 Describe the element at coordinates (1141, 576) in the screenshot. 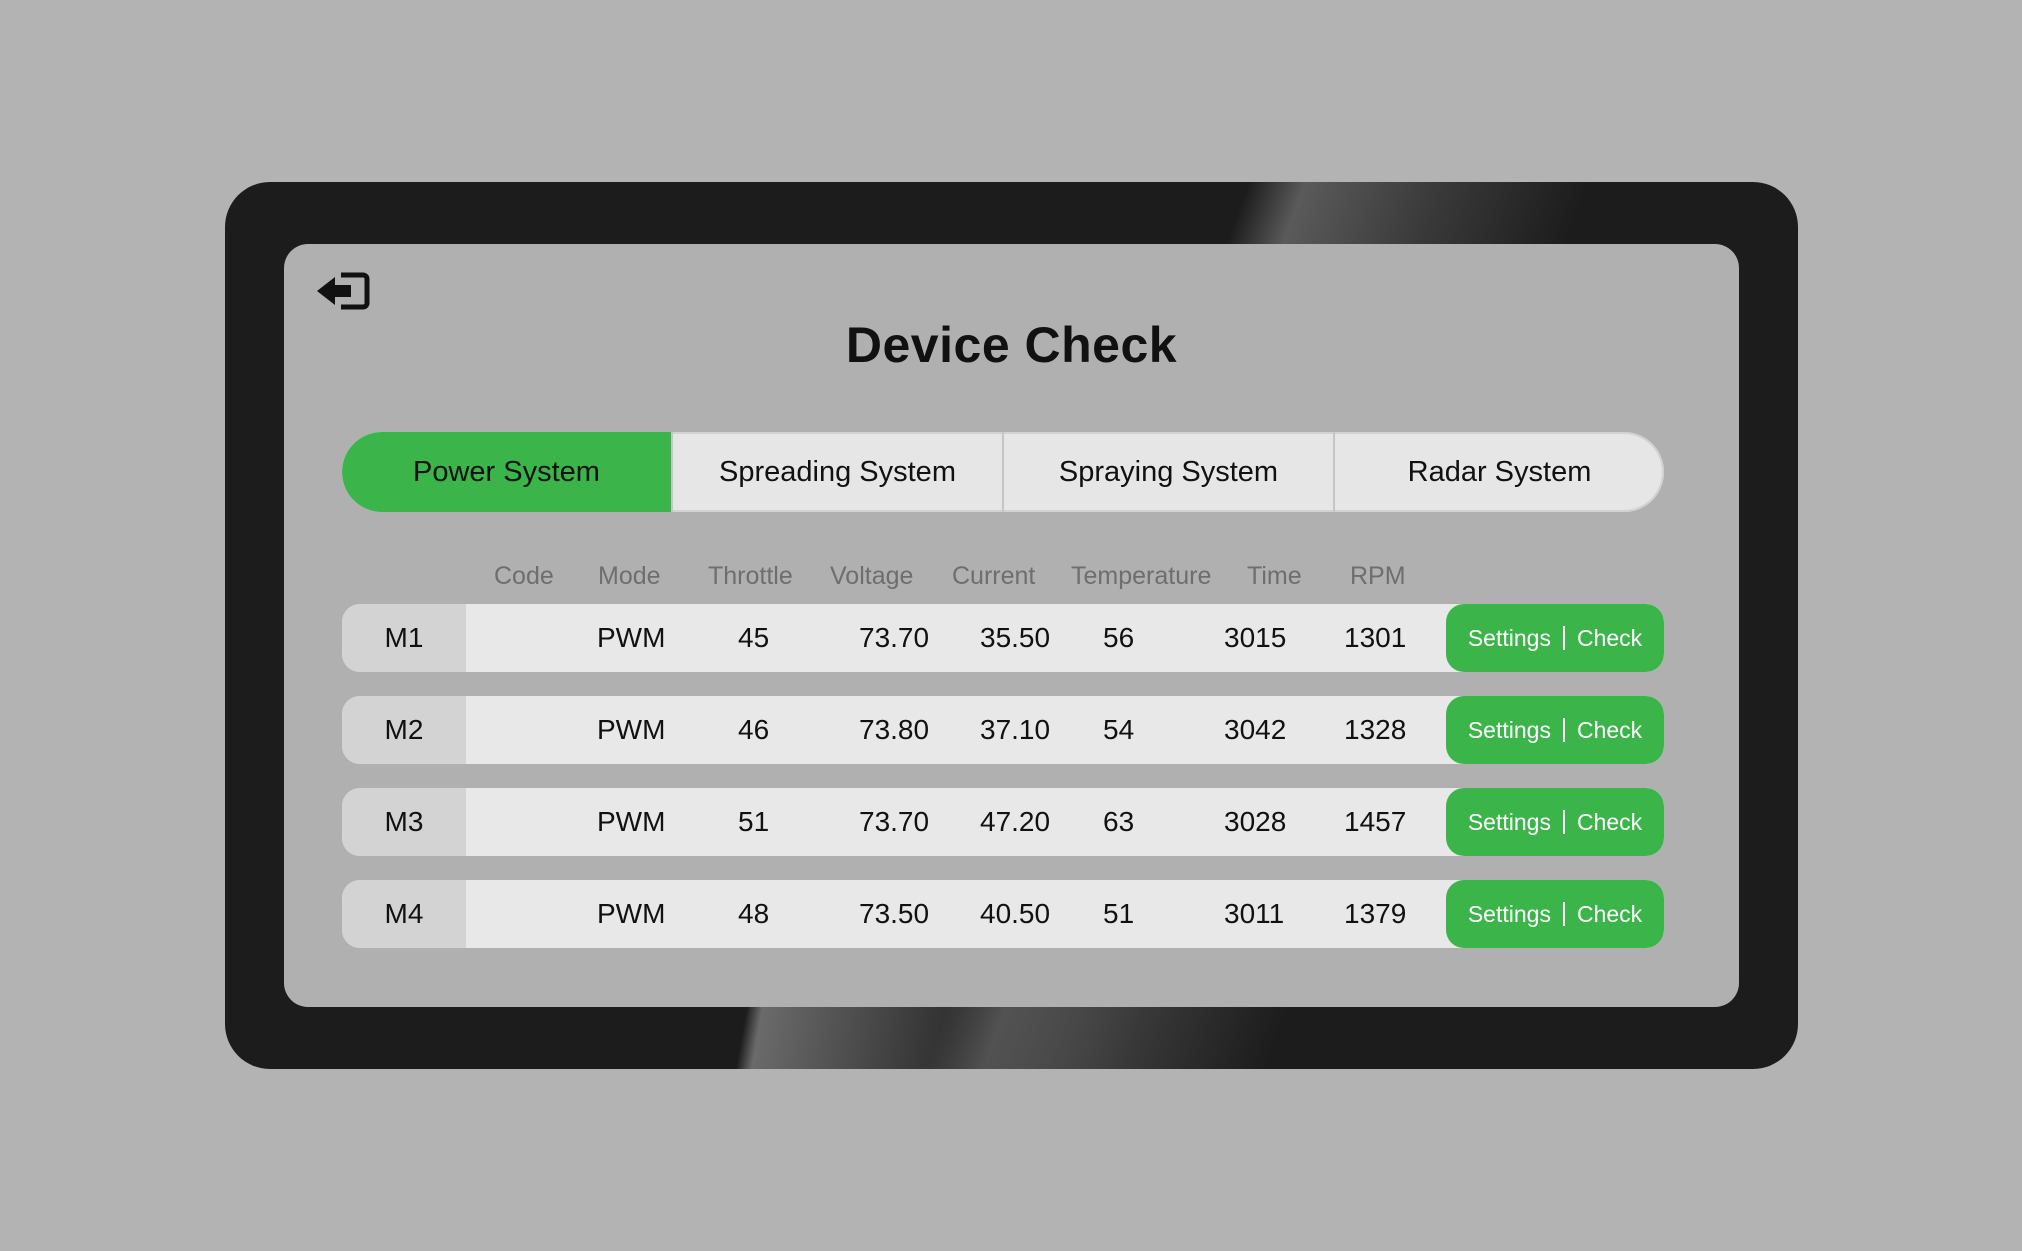

I see `column-header-temperature: Temperature` at that location.